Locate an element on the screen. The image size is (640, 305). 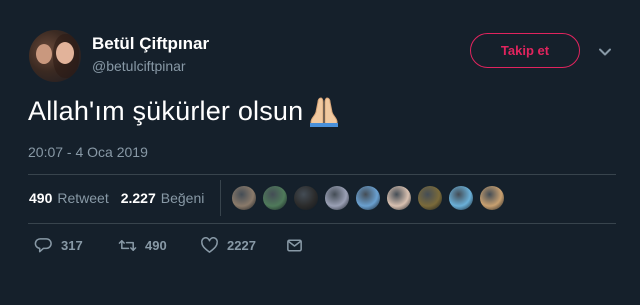
heart-icon is located at coordinates (209, 245).